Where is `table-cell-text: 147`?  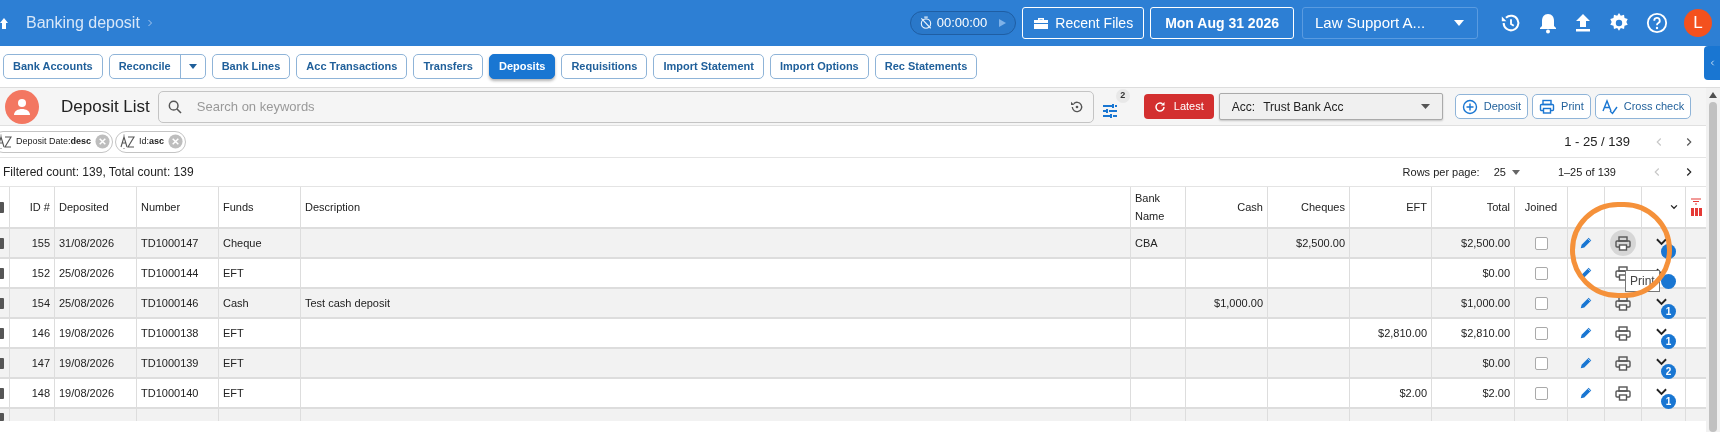
table-cell-text: 147 is located at coordinates (40, 363).